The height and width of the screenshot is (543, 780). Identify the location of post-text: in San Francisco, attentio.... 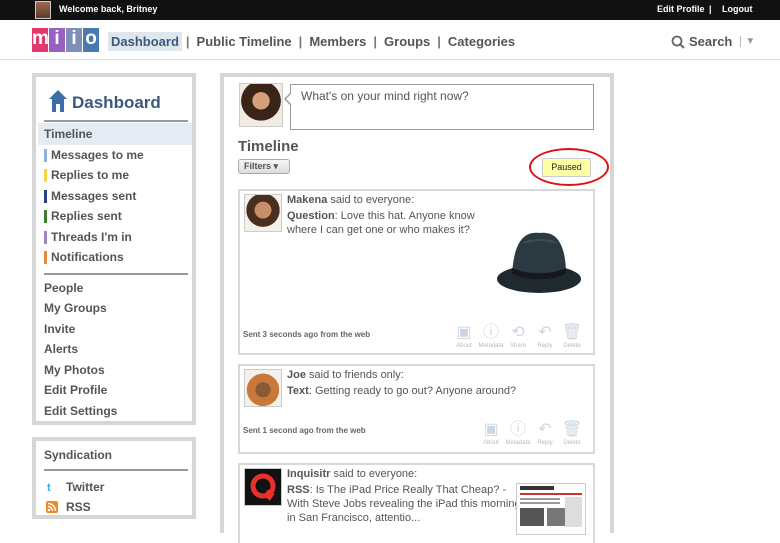
(354, 518).